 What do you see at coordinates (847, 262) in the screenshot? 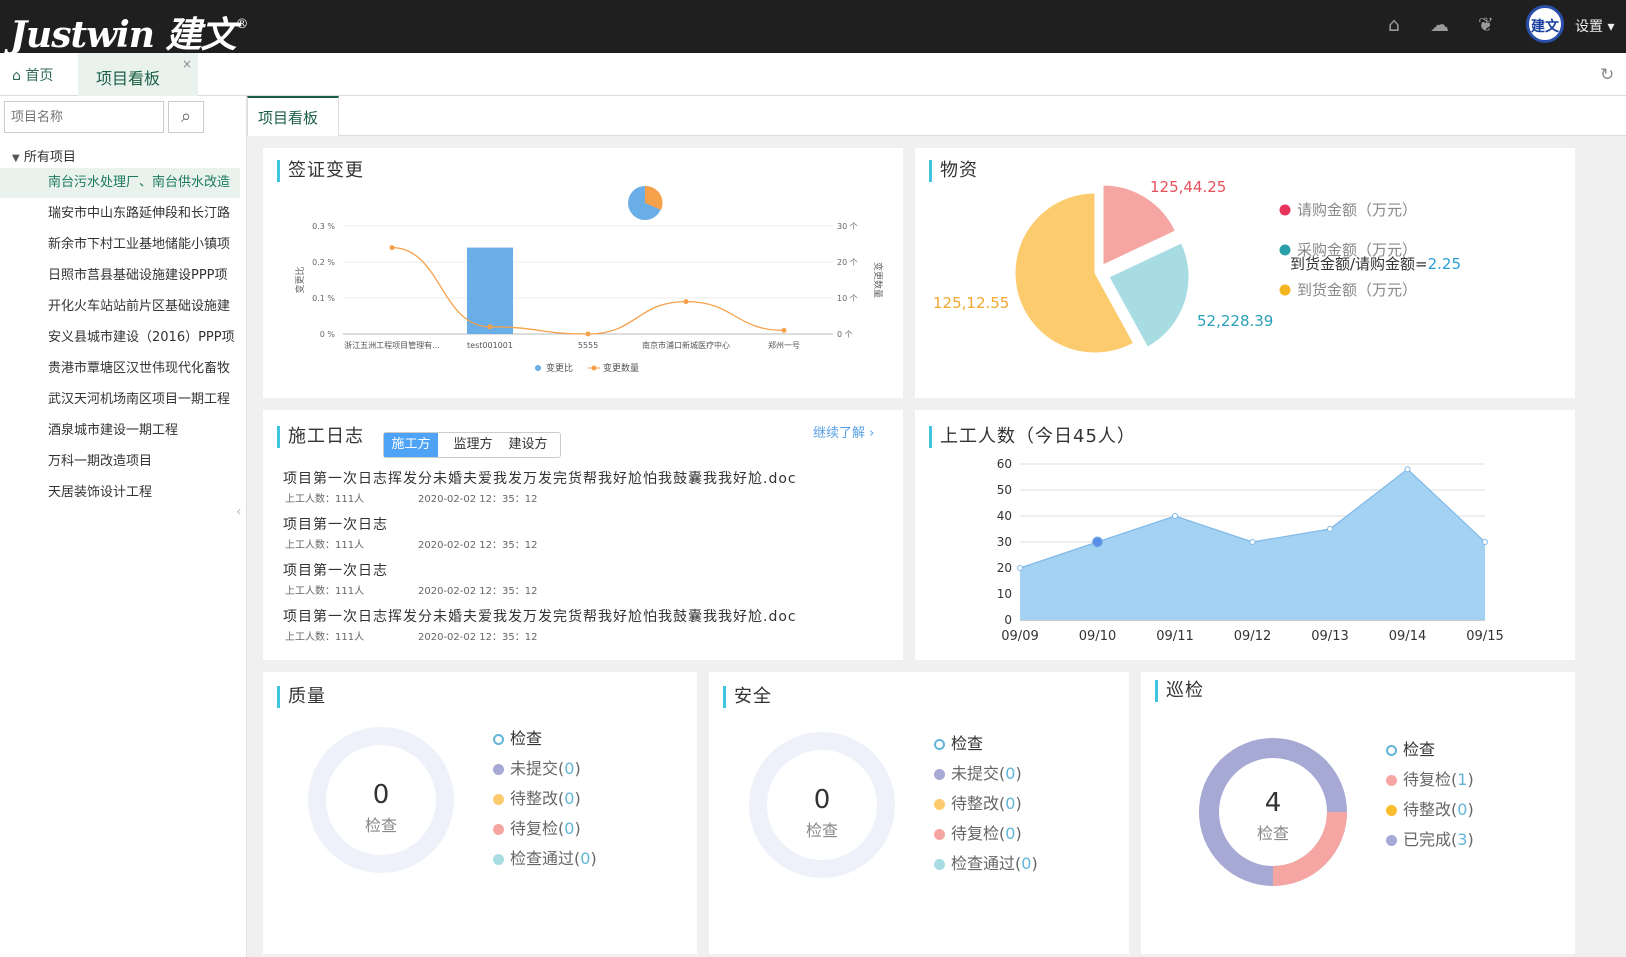
I see `y-right-tick: 20 个` at bounding box center [847, 262].